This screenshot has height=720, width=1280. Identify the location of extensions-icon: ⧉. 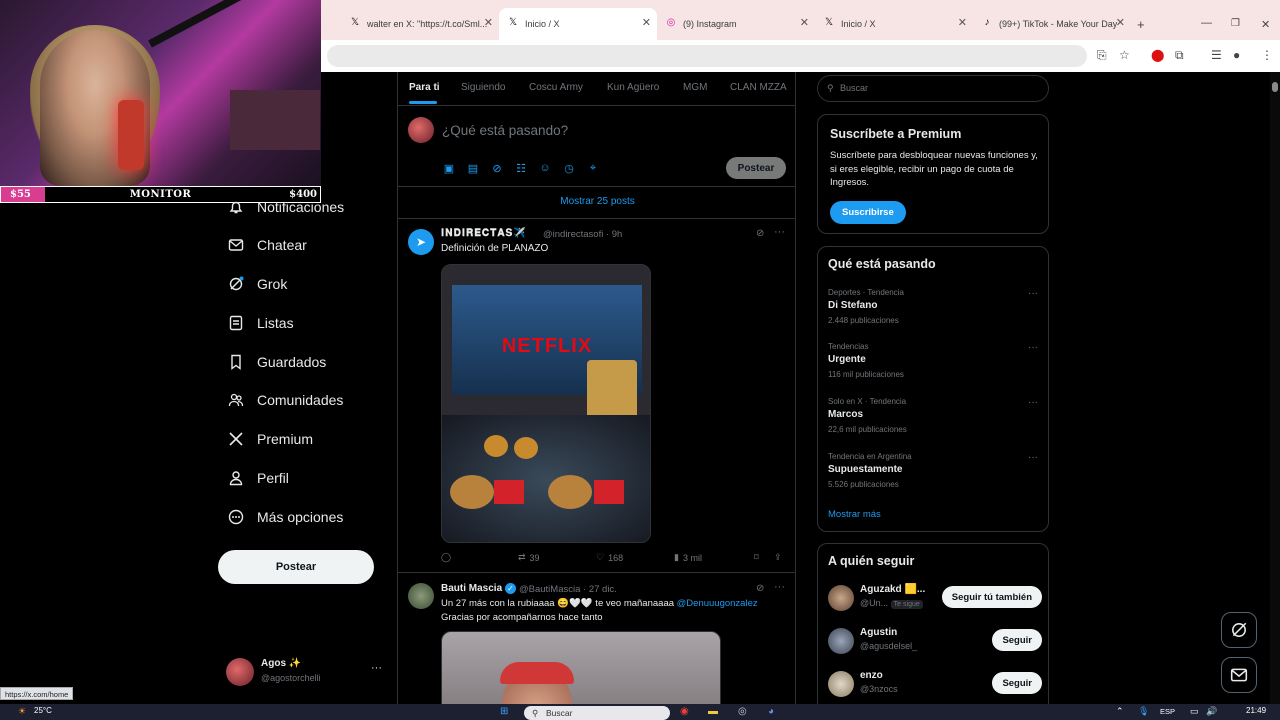
(1179, 55).